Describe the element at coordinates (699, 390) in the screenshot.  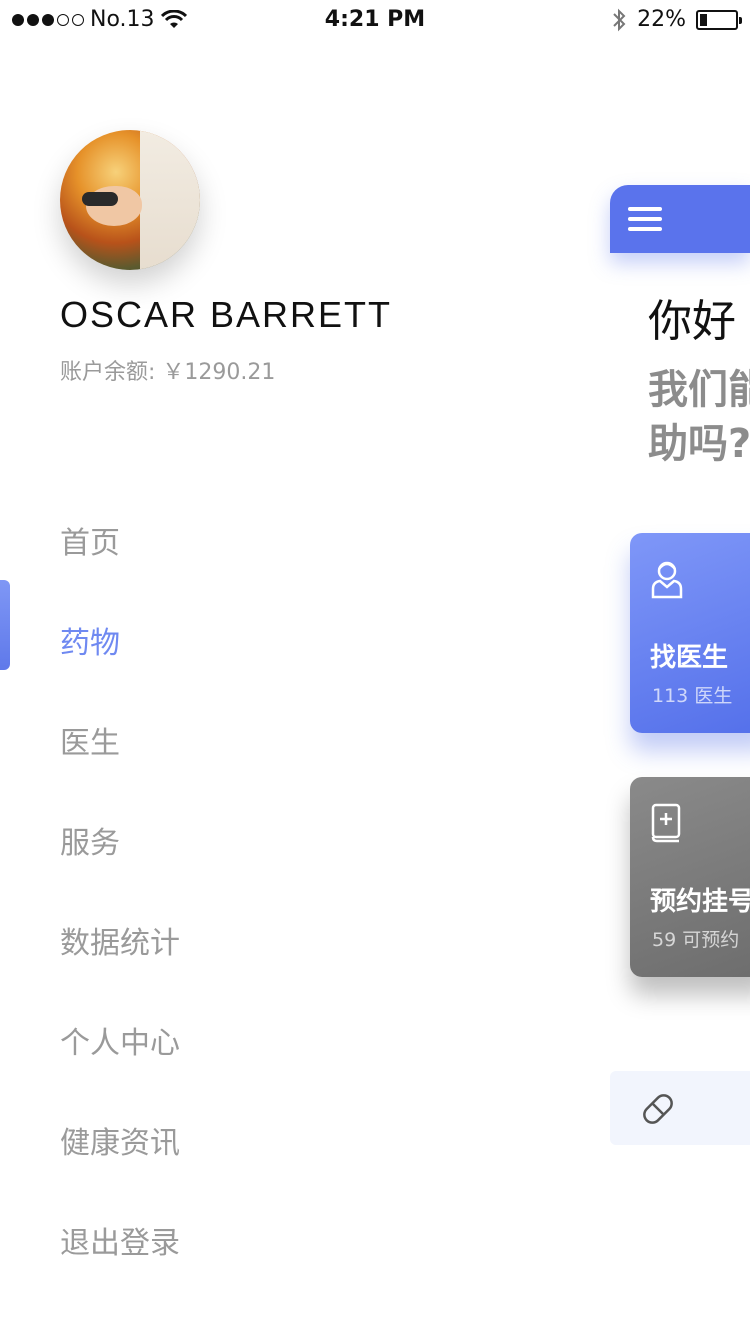
I see `help-line-1: 我们能` at that location.